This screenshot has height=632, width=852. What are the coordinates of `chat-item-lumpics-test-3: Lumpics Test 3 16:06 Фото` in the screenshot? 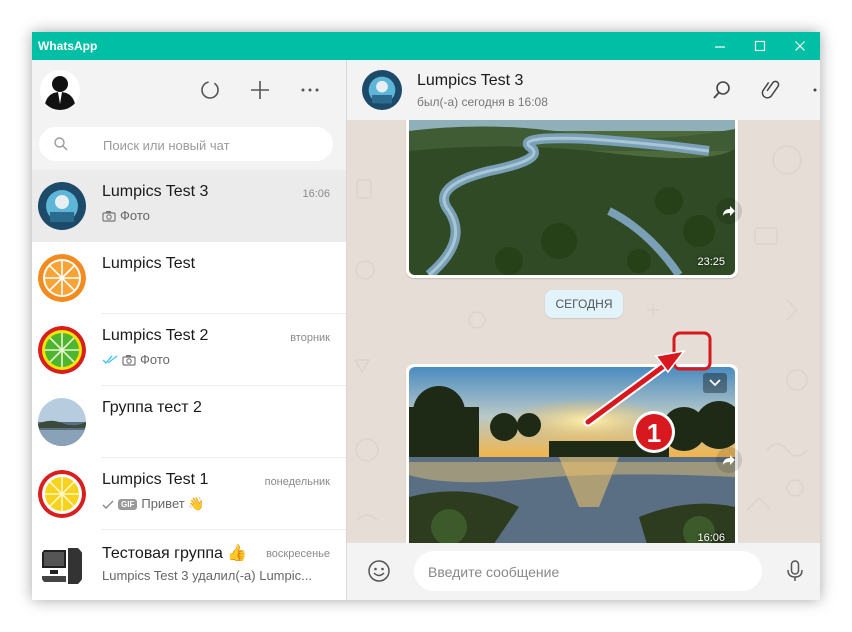 It's located at (189, 206).